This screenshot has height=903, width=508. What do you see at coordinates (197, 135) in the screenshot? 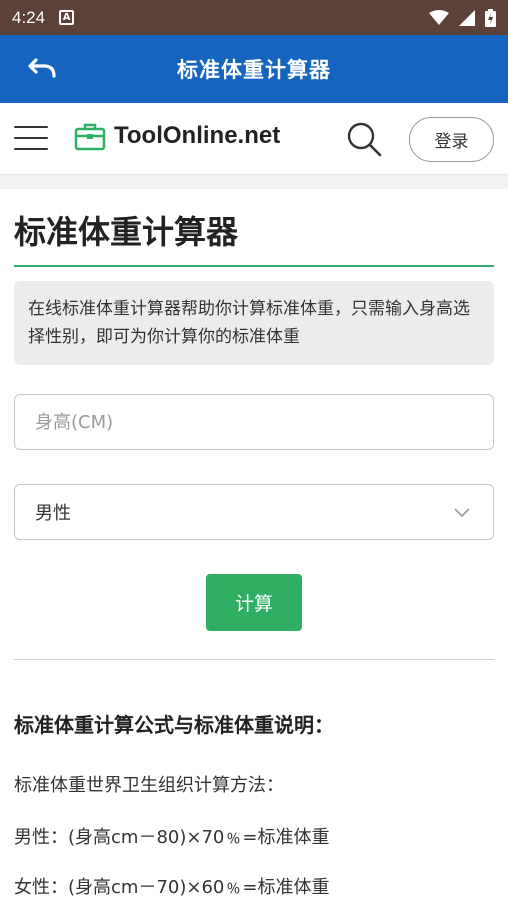
I see `logo-text: ToolOnline.net` at bounding box center [197, 135].